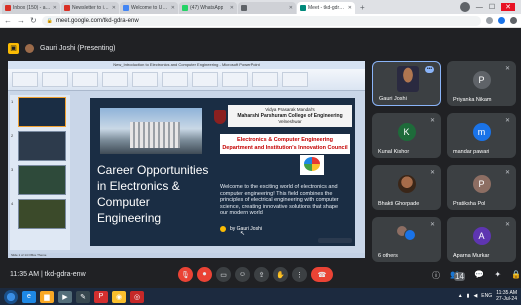 The height and width of the screenshot is (305, 521). I want to click on leave-call-button: ☎, so click(322, 274).